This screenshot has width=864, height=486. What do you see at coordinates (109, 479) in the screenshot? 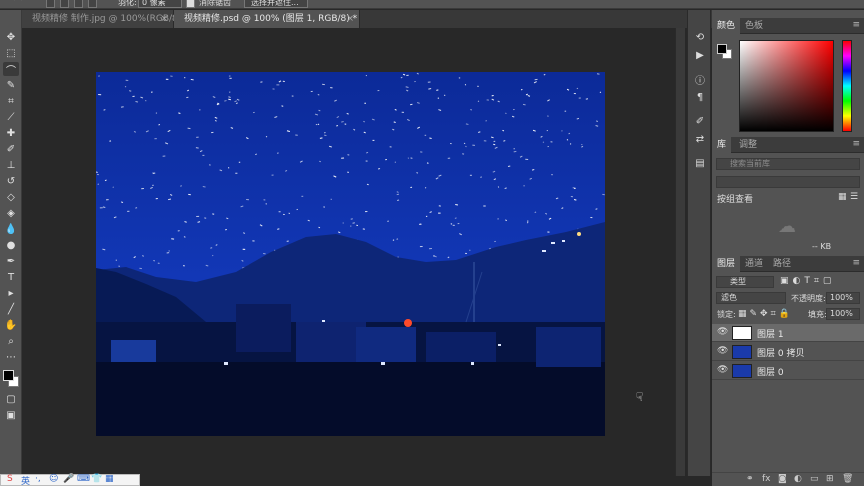
I see `ime-tools-icon: ▦` at bounding box center [109, 479].